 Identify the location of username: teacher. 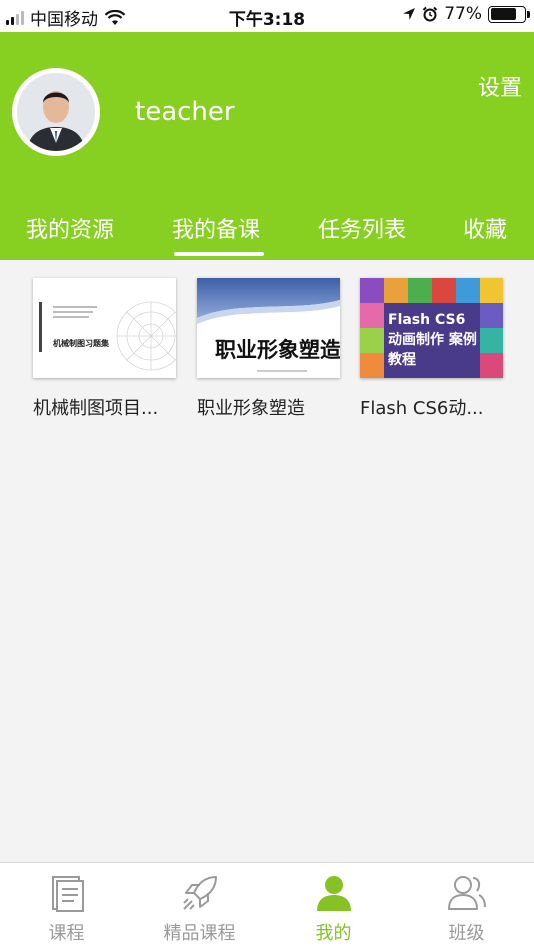
(185, 112).